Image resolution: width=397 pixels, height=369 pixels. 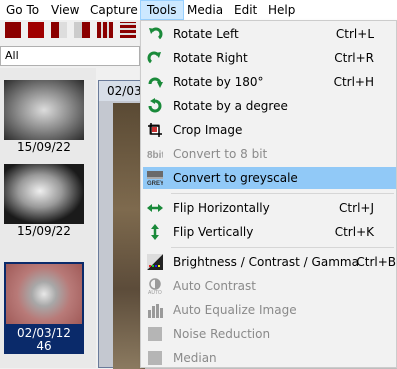 I want to click on layout-two-column-icon, so click(x=59, y=30).